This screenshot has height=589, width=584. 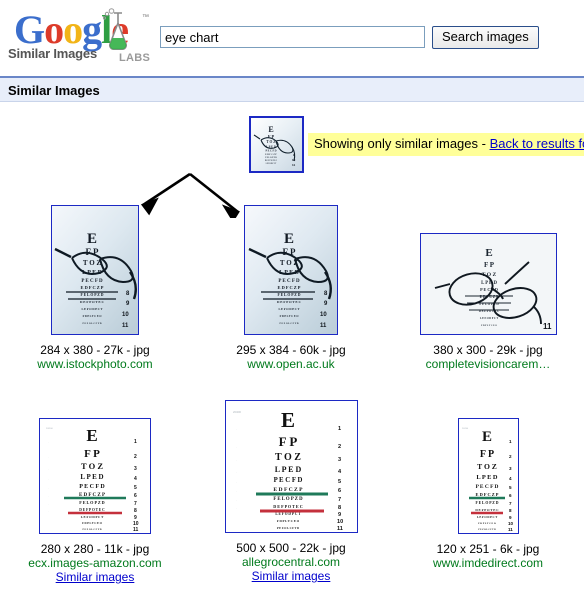 I want to click on result-site: www.istockphoto.com, so click(x=95, y=364).